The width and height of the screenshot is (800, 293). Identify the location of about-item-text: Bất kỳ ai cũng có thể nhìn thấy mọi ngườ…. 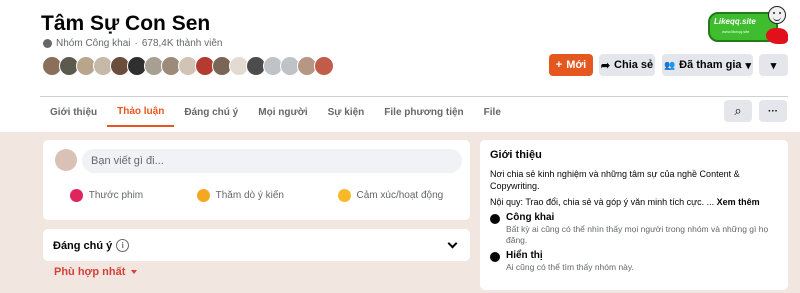
(637, 234).